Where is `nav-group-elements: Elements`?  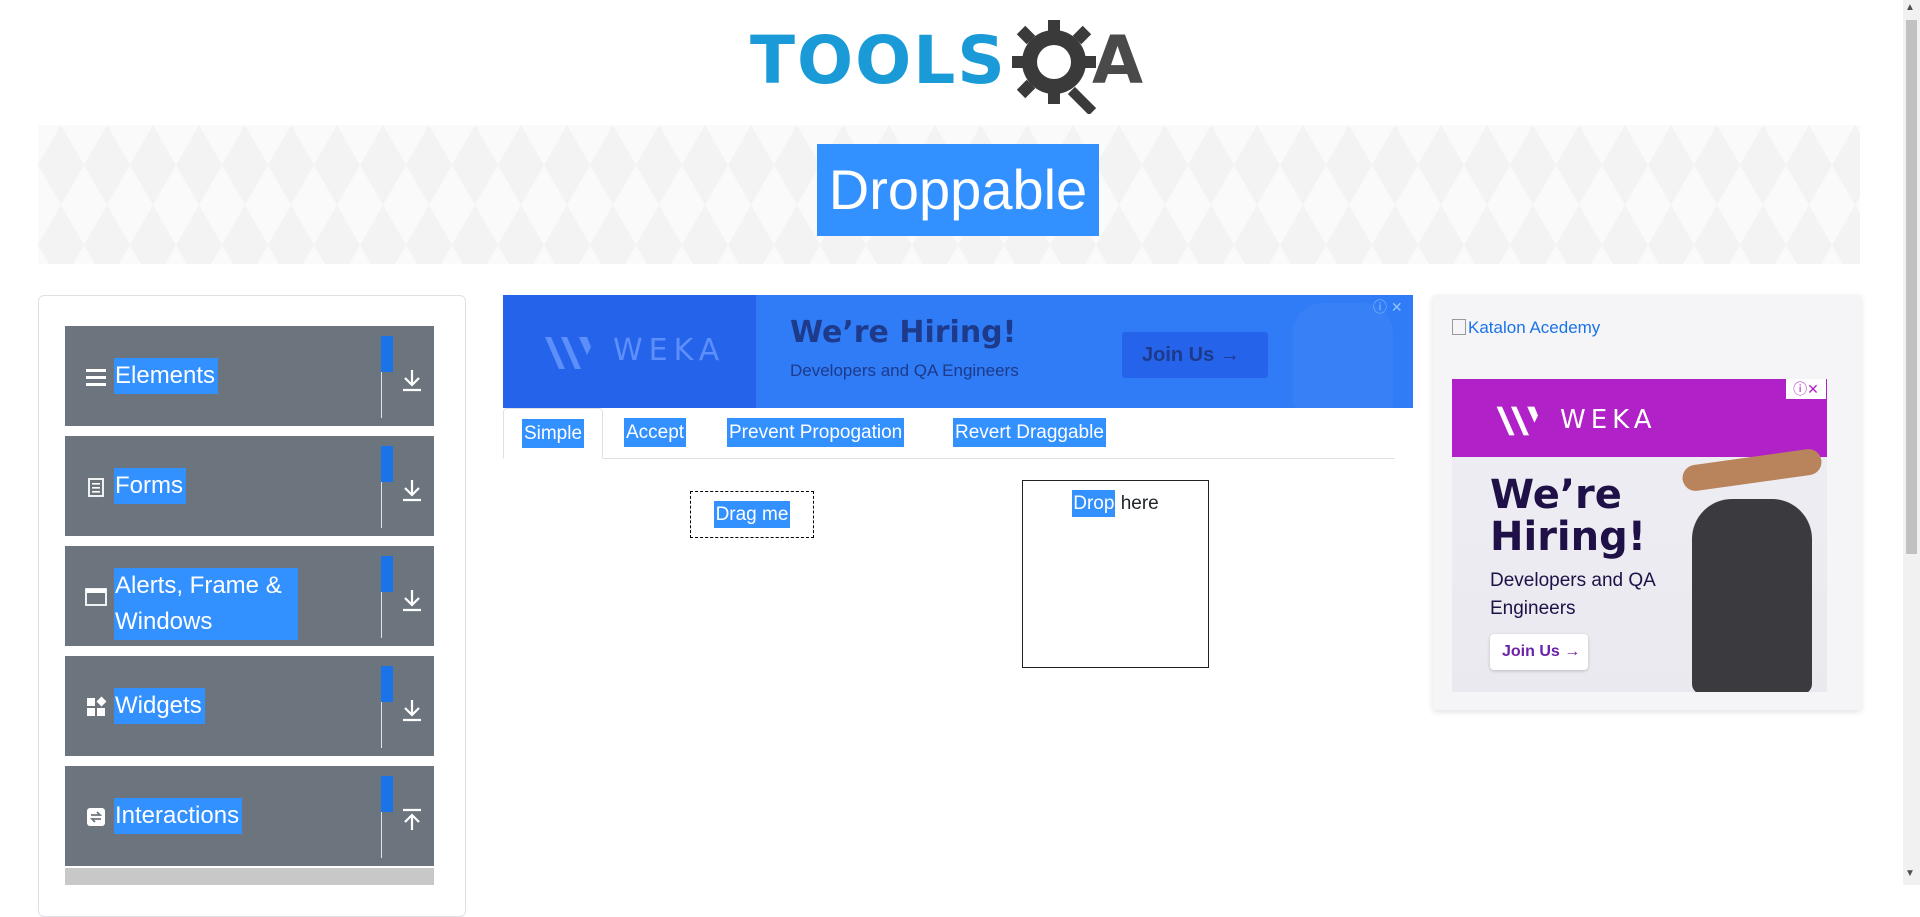 nav-group-elements: Elements is located at coordinates (249, 376).